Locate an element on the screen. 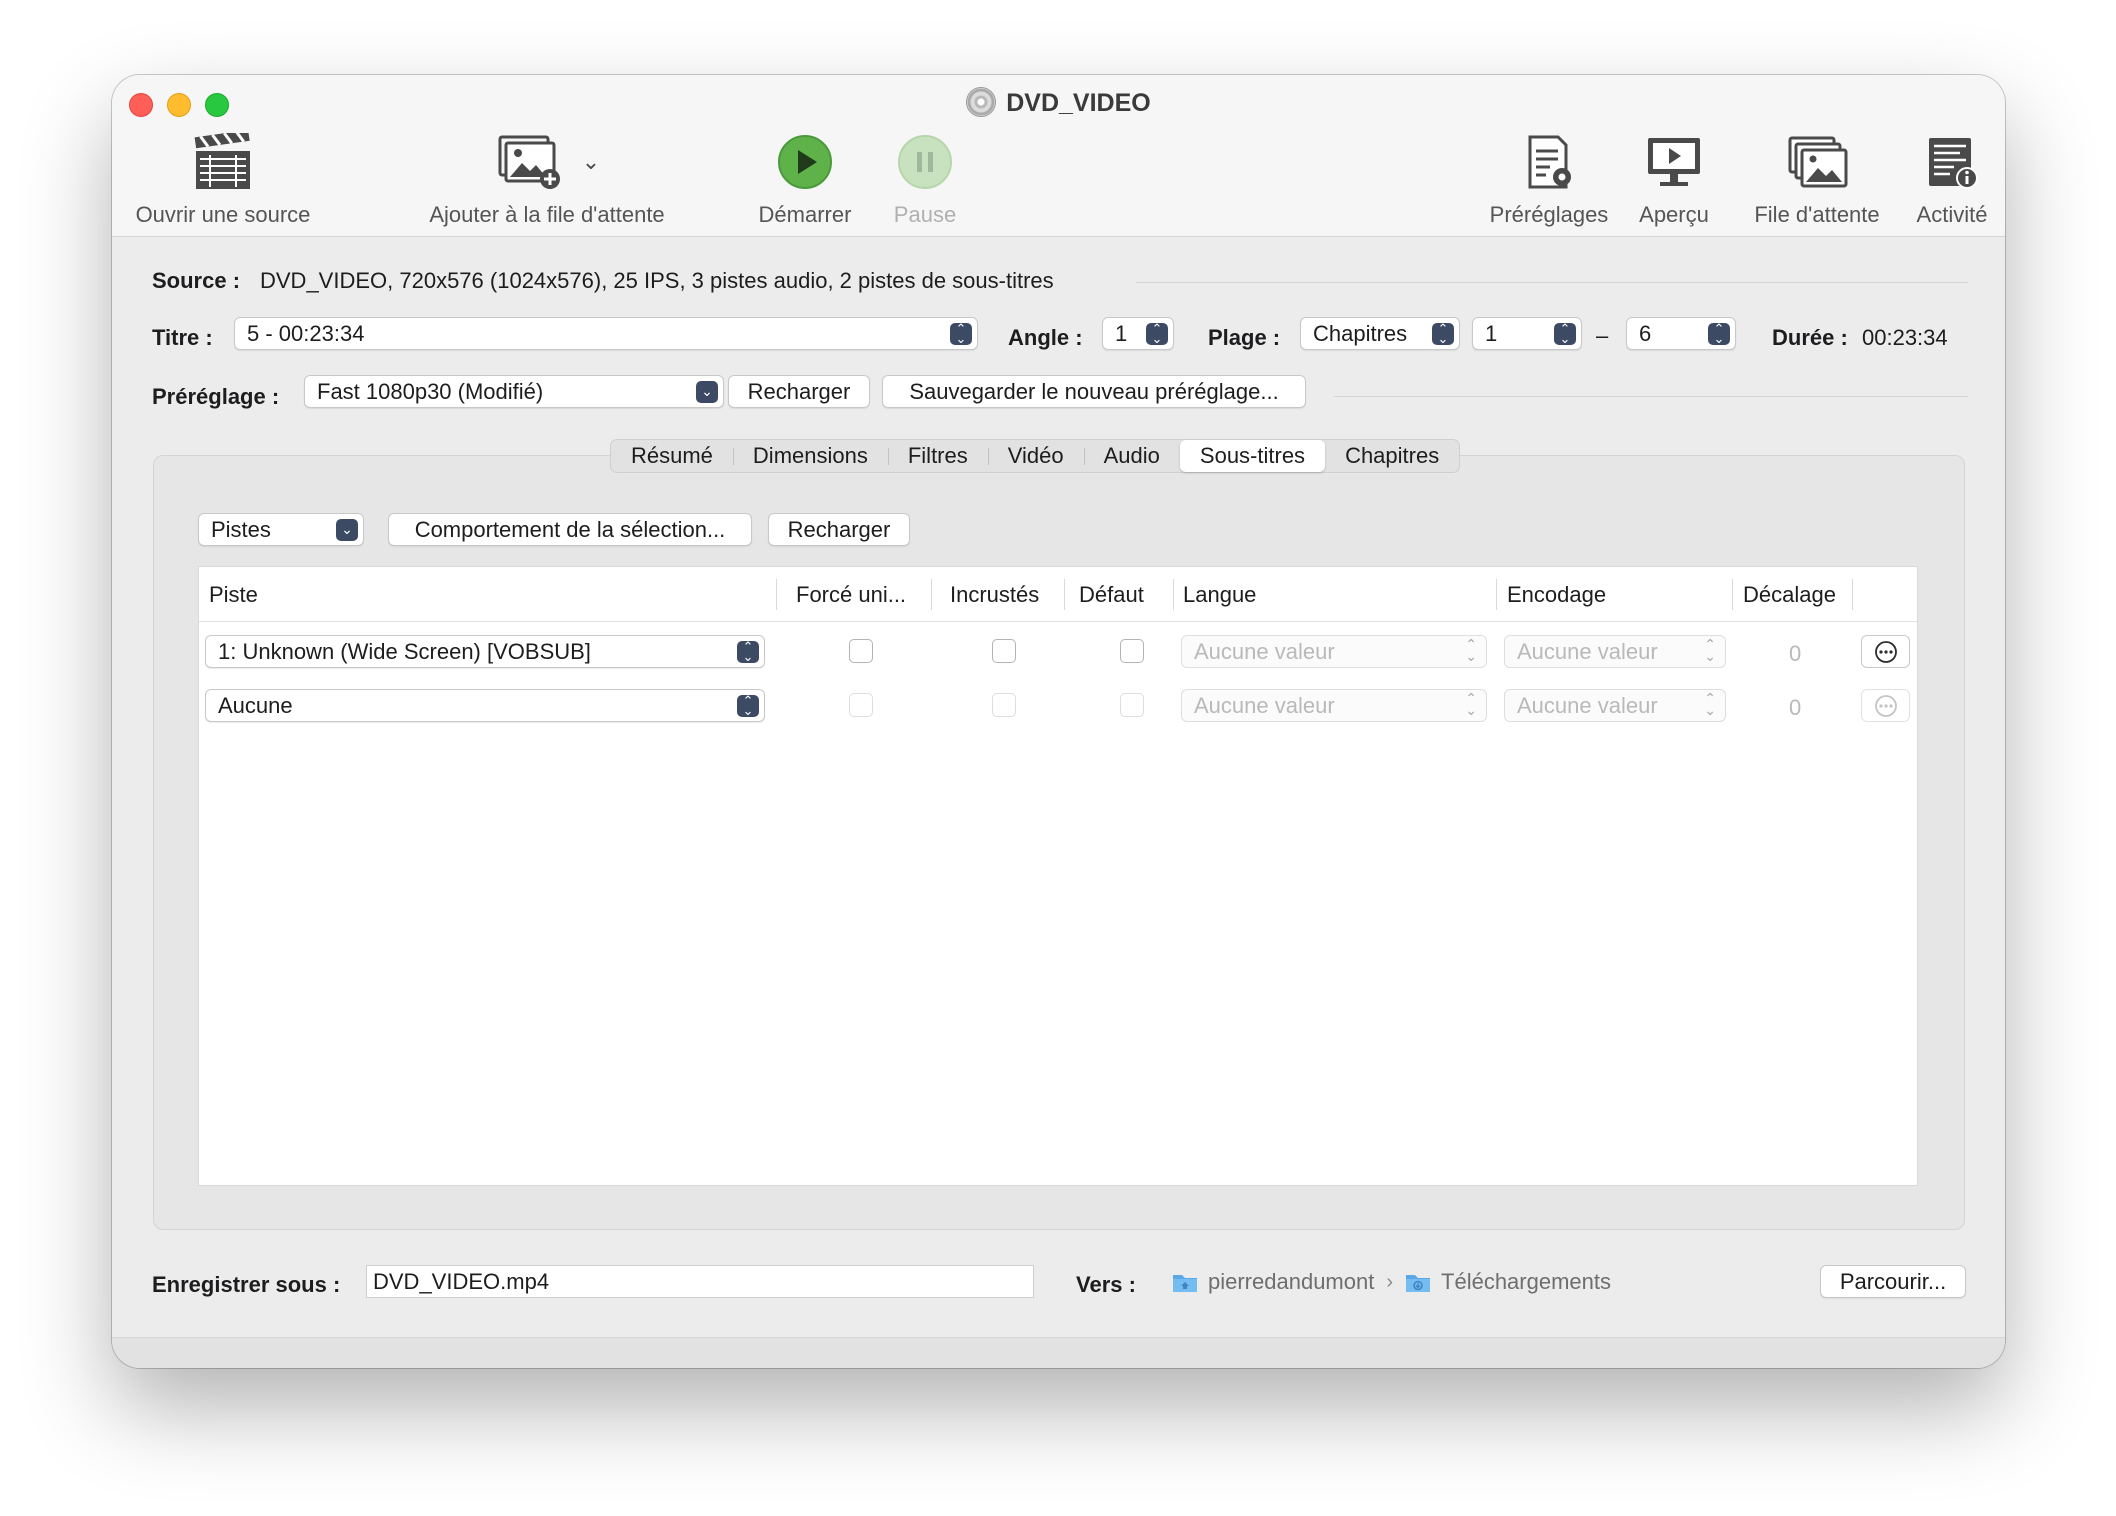  tab-chapters: Chapitres is located at coordinates (1392, 456).